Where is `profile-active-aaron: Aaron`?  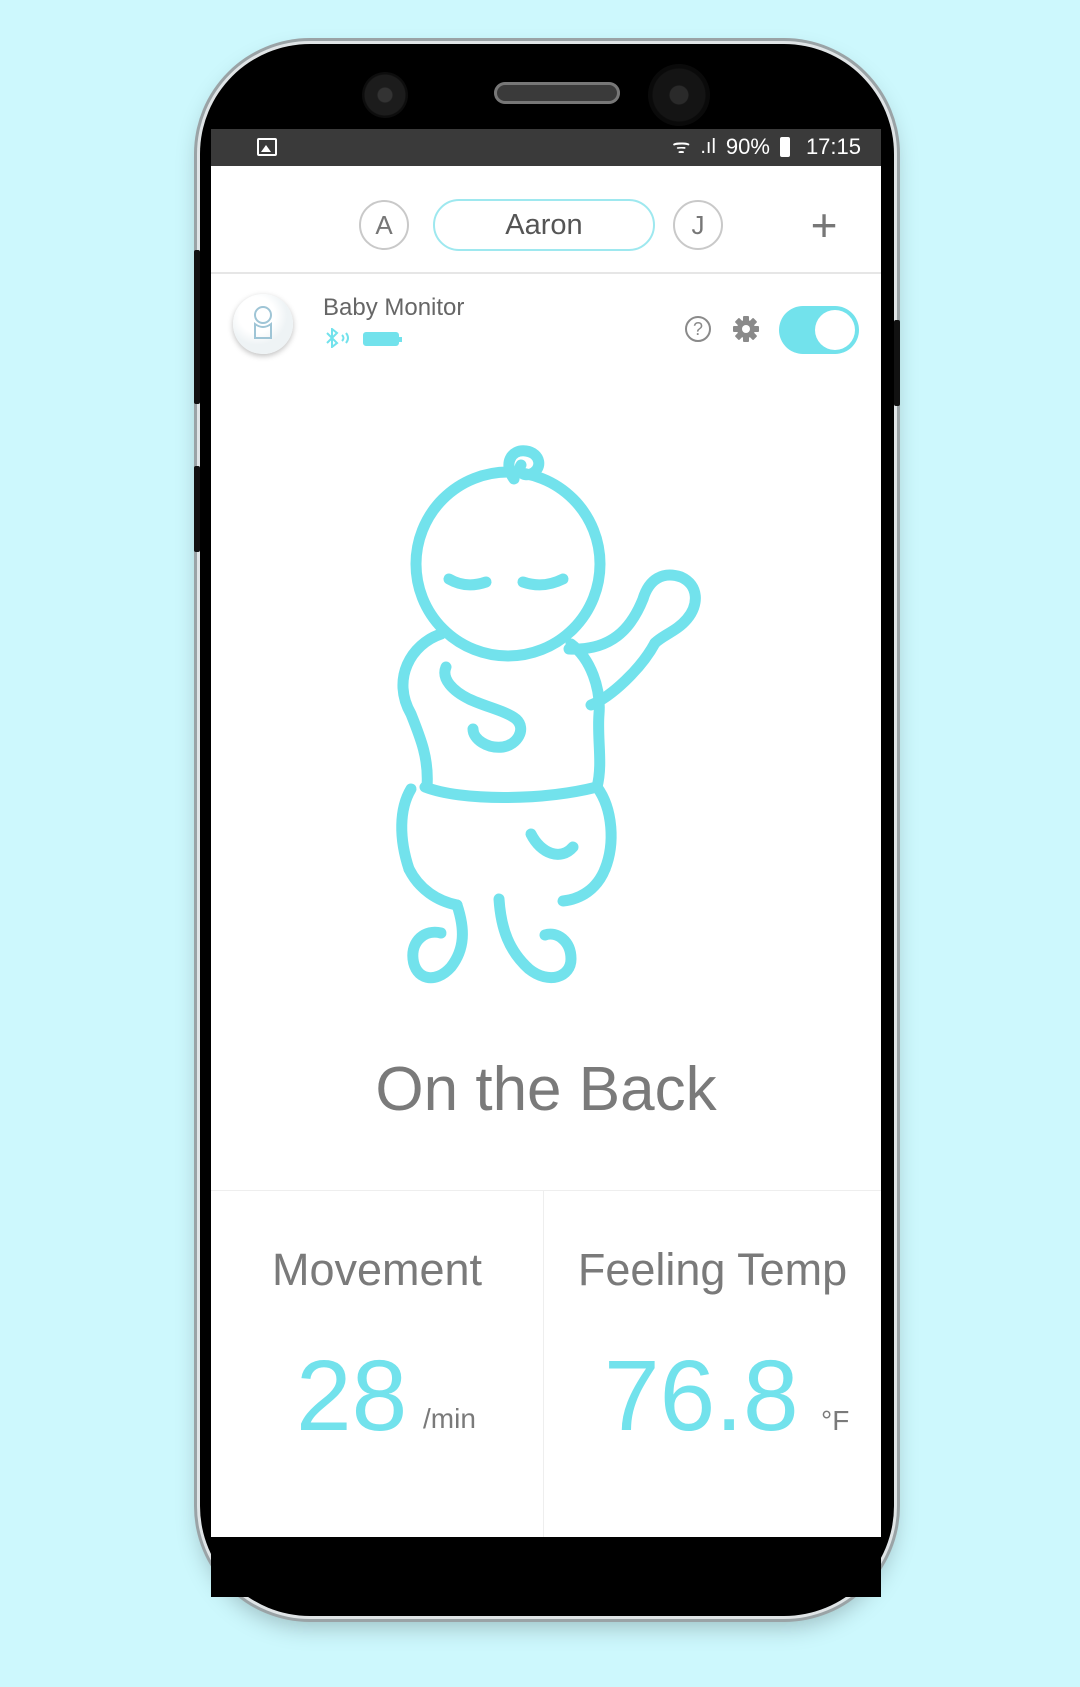
profile-active-aaron: Aaron is located at coordinates (544, 225).